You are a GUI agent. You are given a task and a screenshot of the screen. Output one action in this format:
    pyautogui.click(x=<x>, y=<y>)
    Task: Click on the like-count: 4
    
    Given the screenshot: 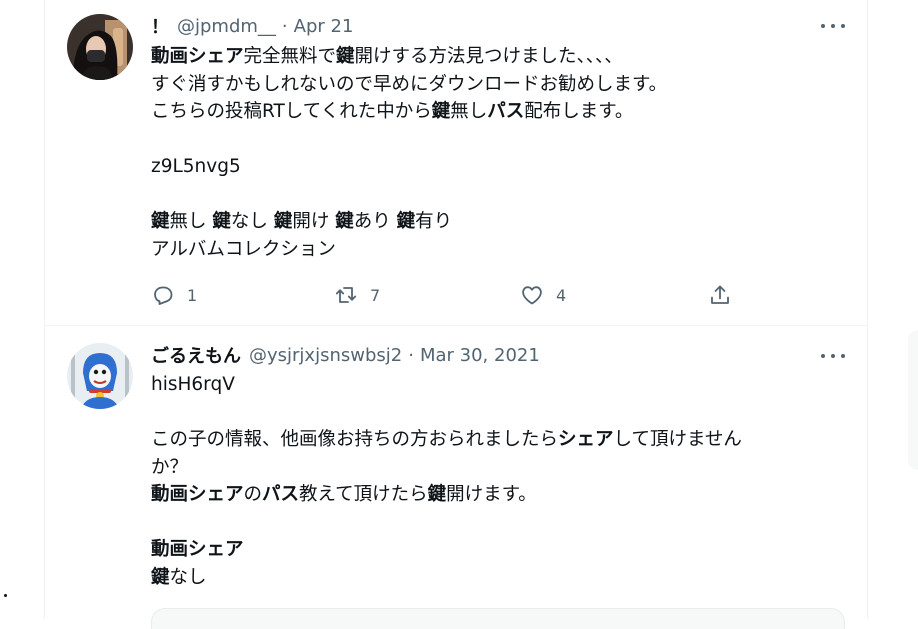 What is the action you would take?
    pyautogui.click(x=561, y=295)
    